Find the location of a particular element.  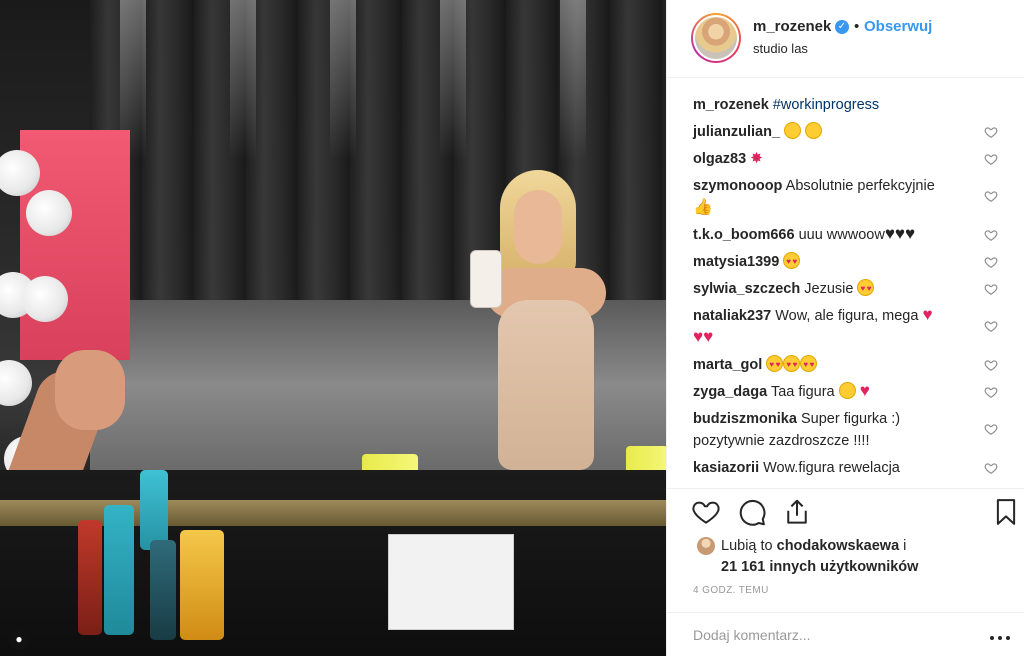

comment-text: Wow, ale figura, mega is located at coordinates (847, 316).